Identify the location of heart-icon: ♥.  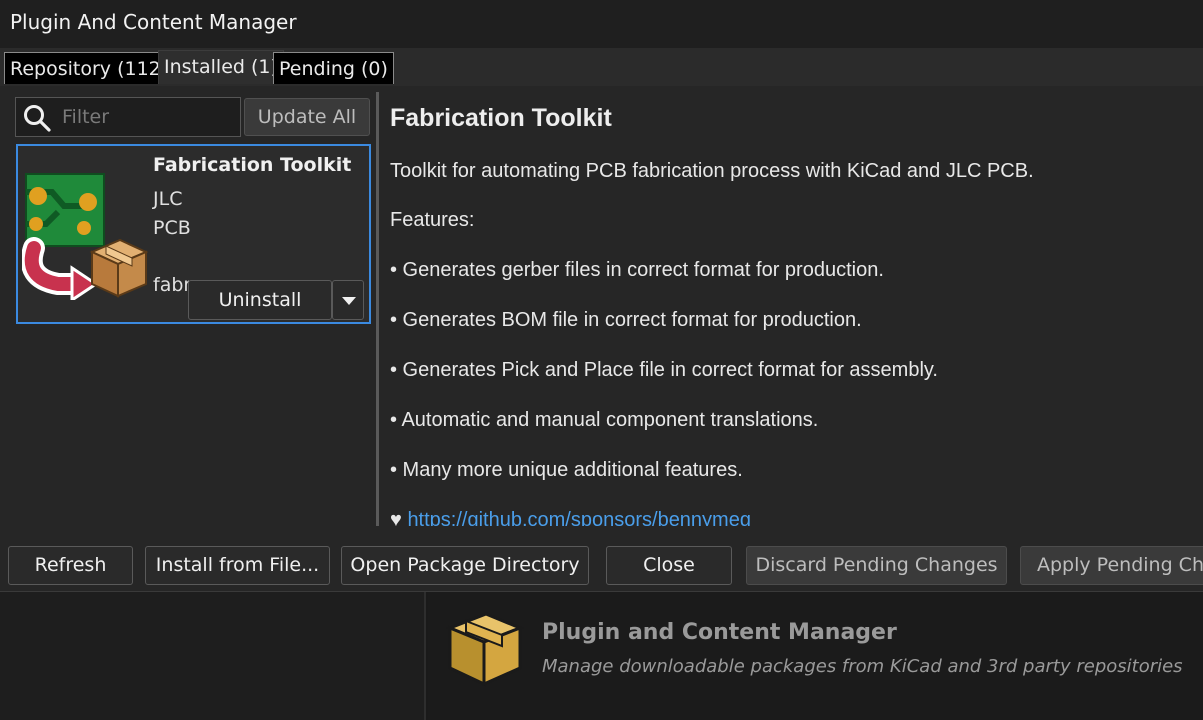
(399, 517).